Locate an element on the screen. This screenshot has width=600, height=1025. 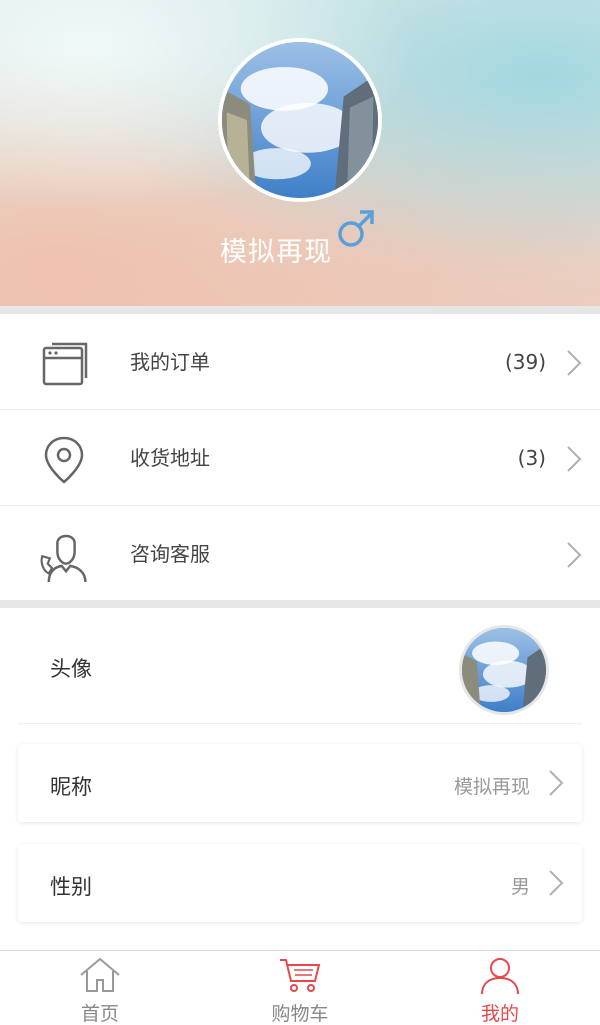
nickname-setting-row: 昵称 模拟再现 is located at coordinates (300, 783).